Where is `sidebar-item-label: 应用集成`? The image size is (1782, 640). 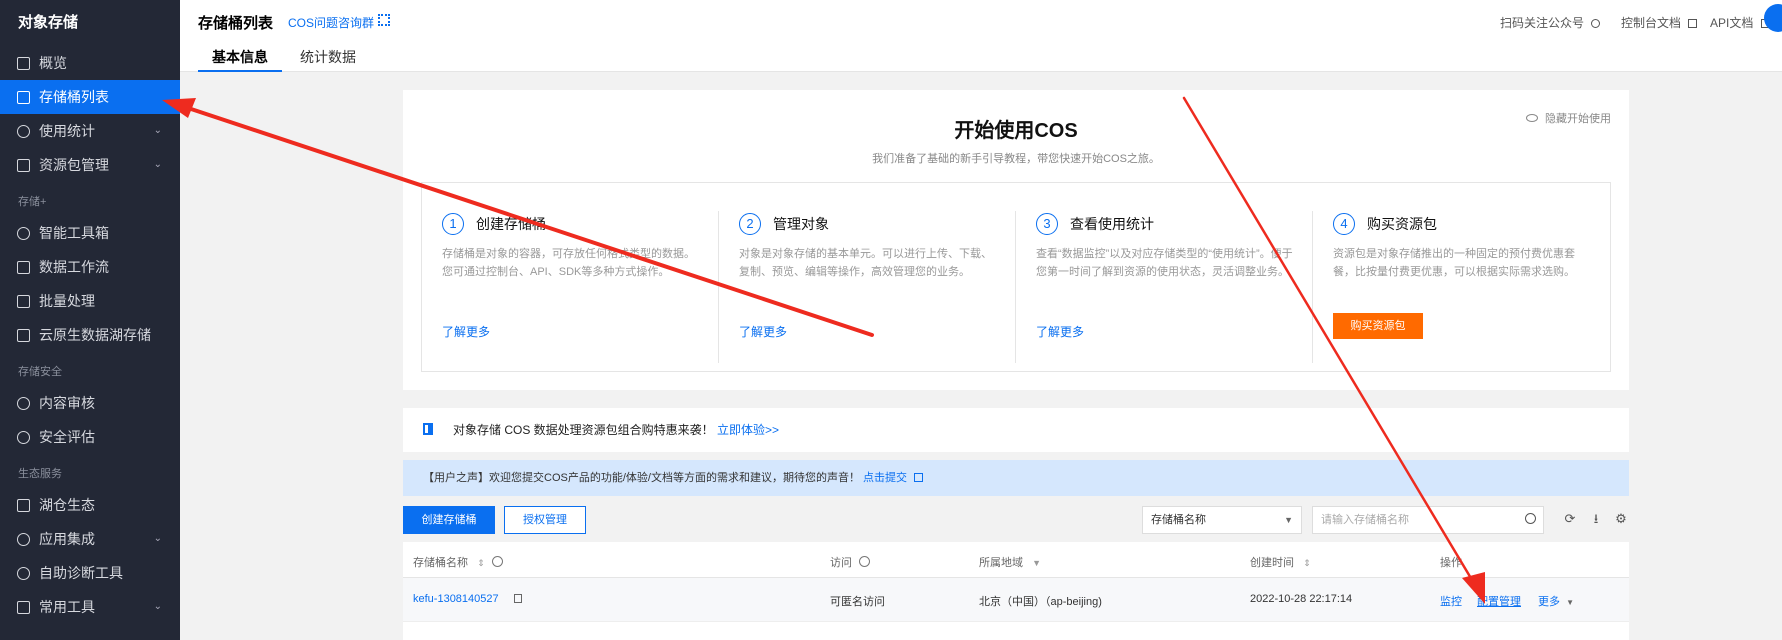
sidebar-item-label: 应用集成 is located at coordinates (67, 539).